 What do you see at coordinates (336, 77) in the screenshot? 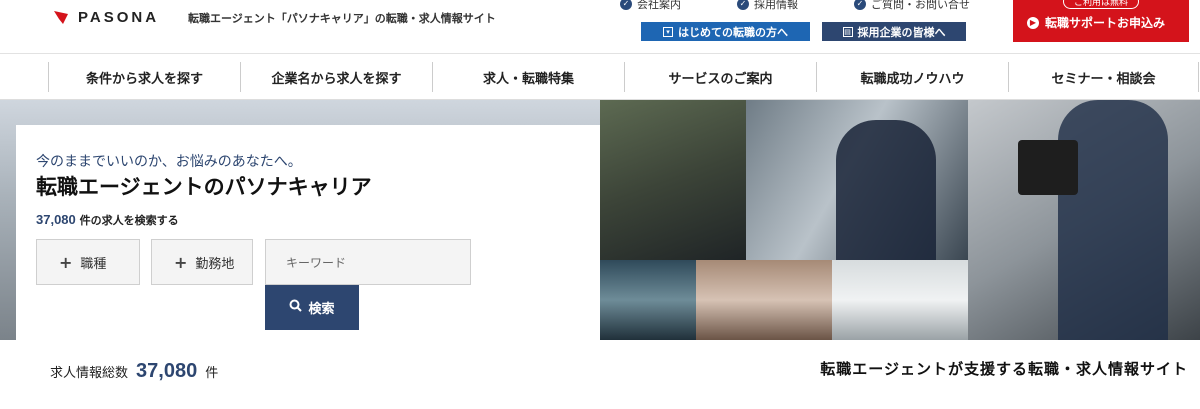
I see `nav-item-search-by-company: 企業名から求人を探す` at bounding box center [336, 77].